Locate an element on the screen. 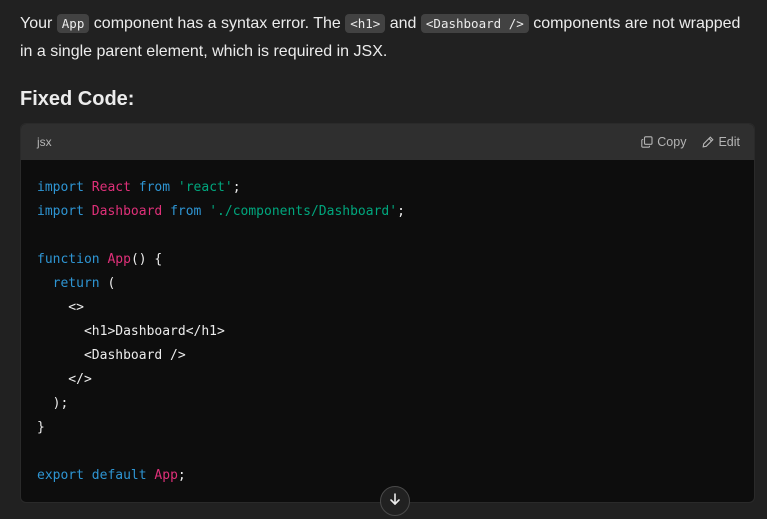 This screenshot has height=519, width=767. explanation-text: component has a syntax error. The is located at coordinates (217, 23).